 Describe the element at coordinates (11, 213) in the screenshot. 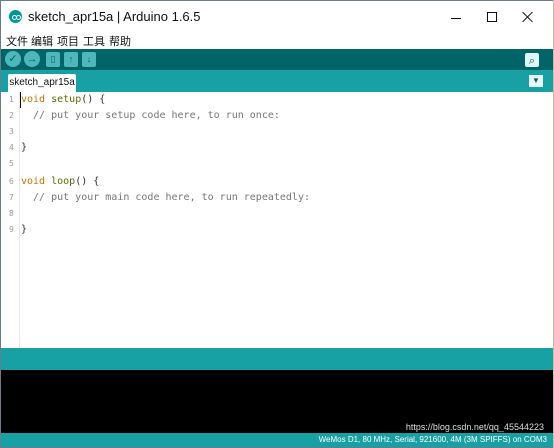

I see `line-number: 8` at that location.